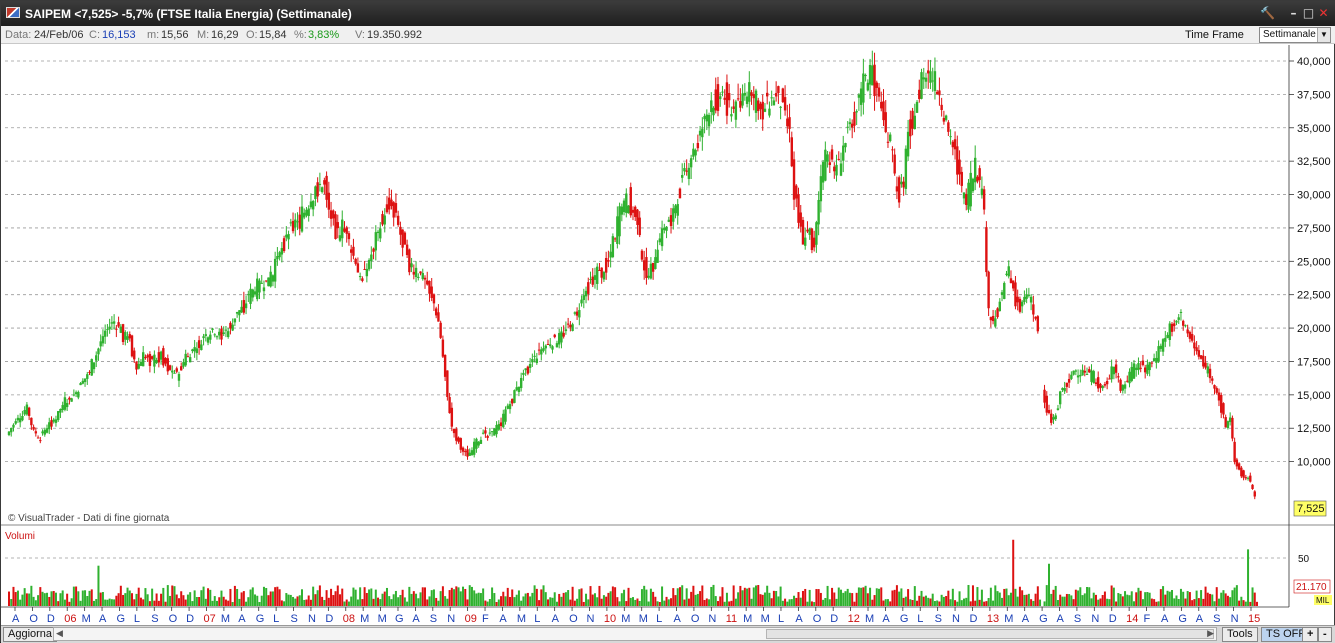 The image size is (1335, 643). Describe the element at coordinates (1323, 13) in the screenshot. I see `close-icon: ✕` at that location.